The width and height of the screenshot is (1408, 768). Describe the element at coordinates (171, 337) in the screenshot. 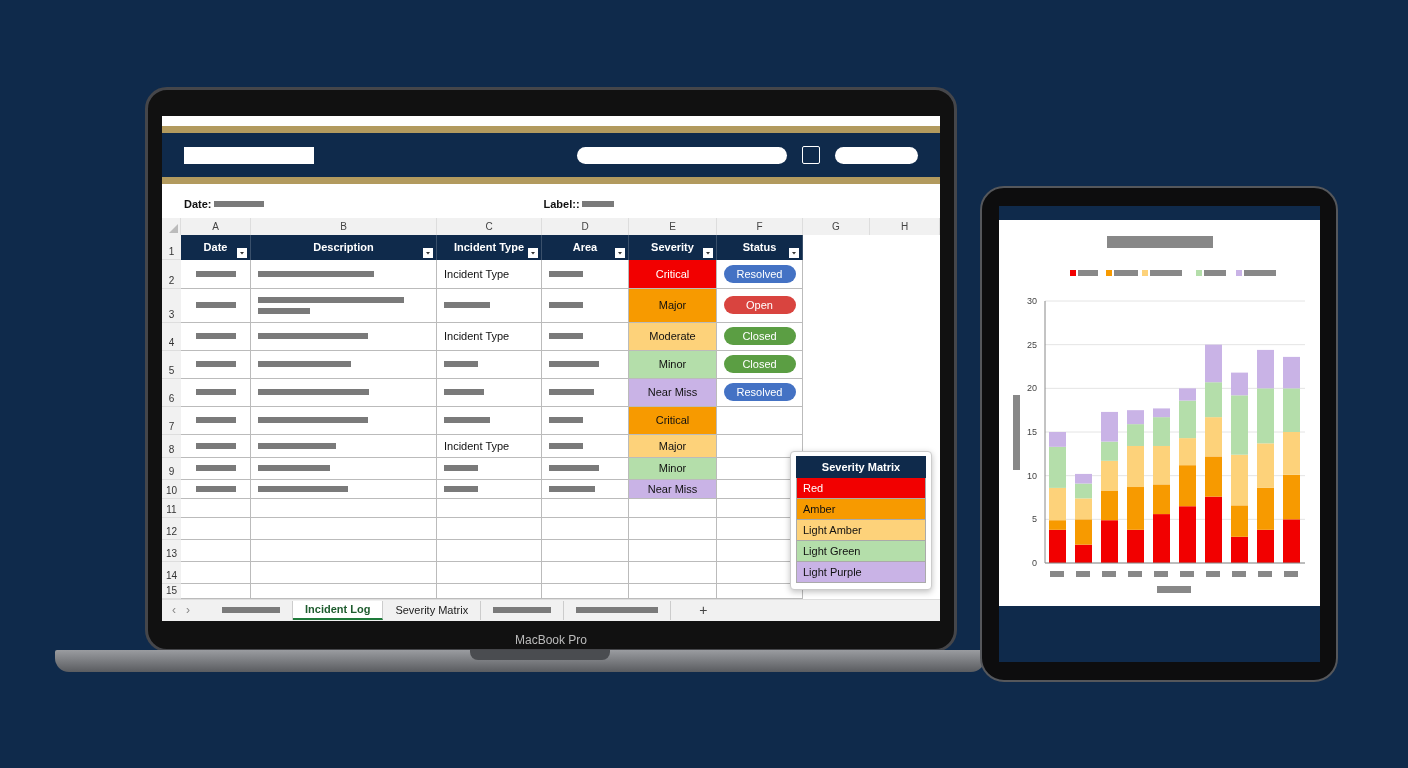

I see `row-number: 4` at that location.